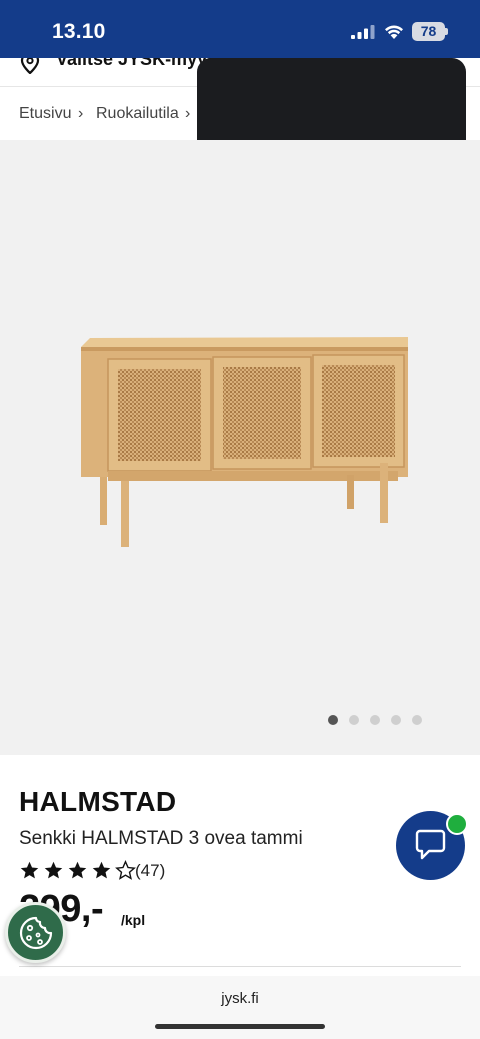 This screenshot has width=480, height=1039. Describe the element at coordinates (244, 442) in the screenshot. I see `sideboard-product-image` at that location.